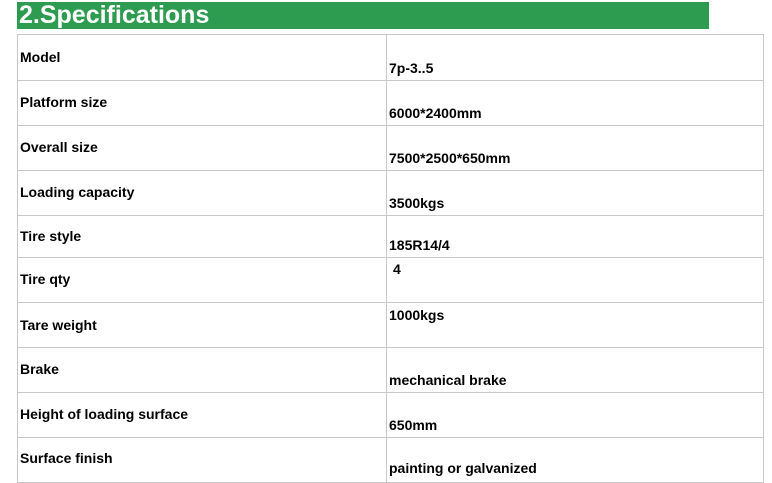 This screenshot has width=772, height=483. Describe the element at coordinates (40, 57) in the screenshot. I see `spec-label: Model` at that location.